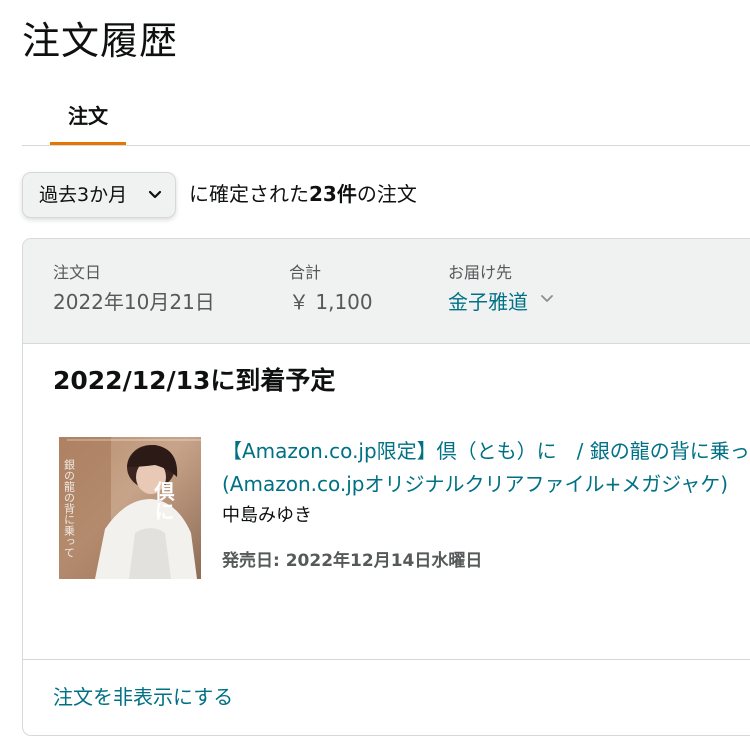 Image resolution: width=750 pixels, height=749 pixels. I want to click on summary-suffix: の注文, so click(386, 194).